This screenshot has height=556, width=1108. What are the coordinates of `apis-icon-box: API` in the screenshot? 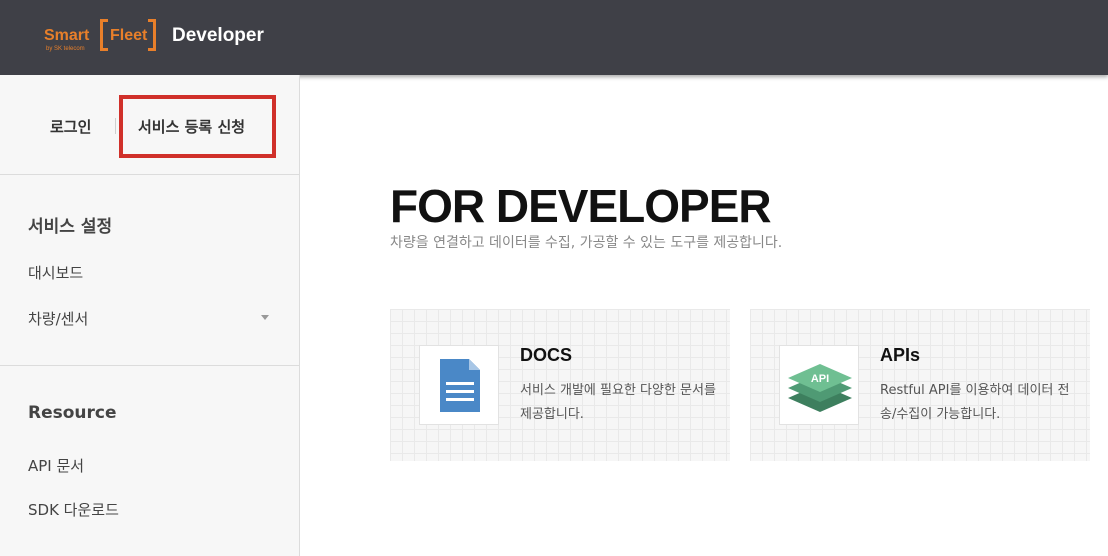 It's located at (819, 385).